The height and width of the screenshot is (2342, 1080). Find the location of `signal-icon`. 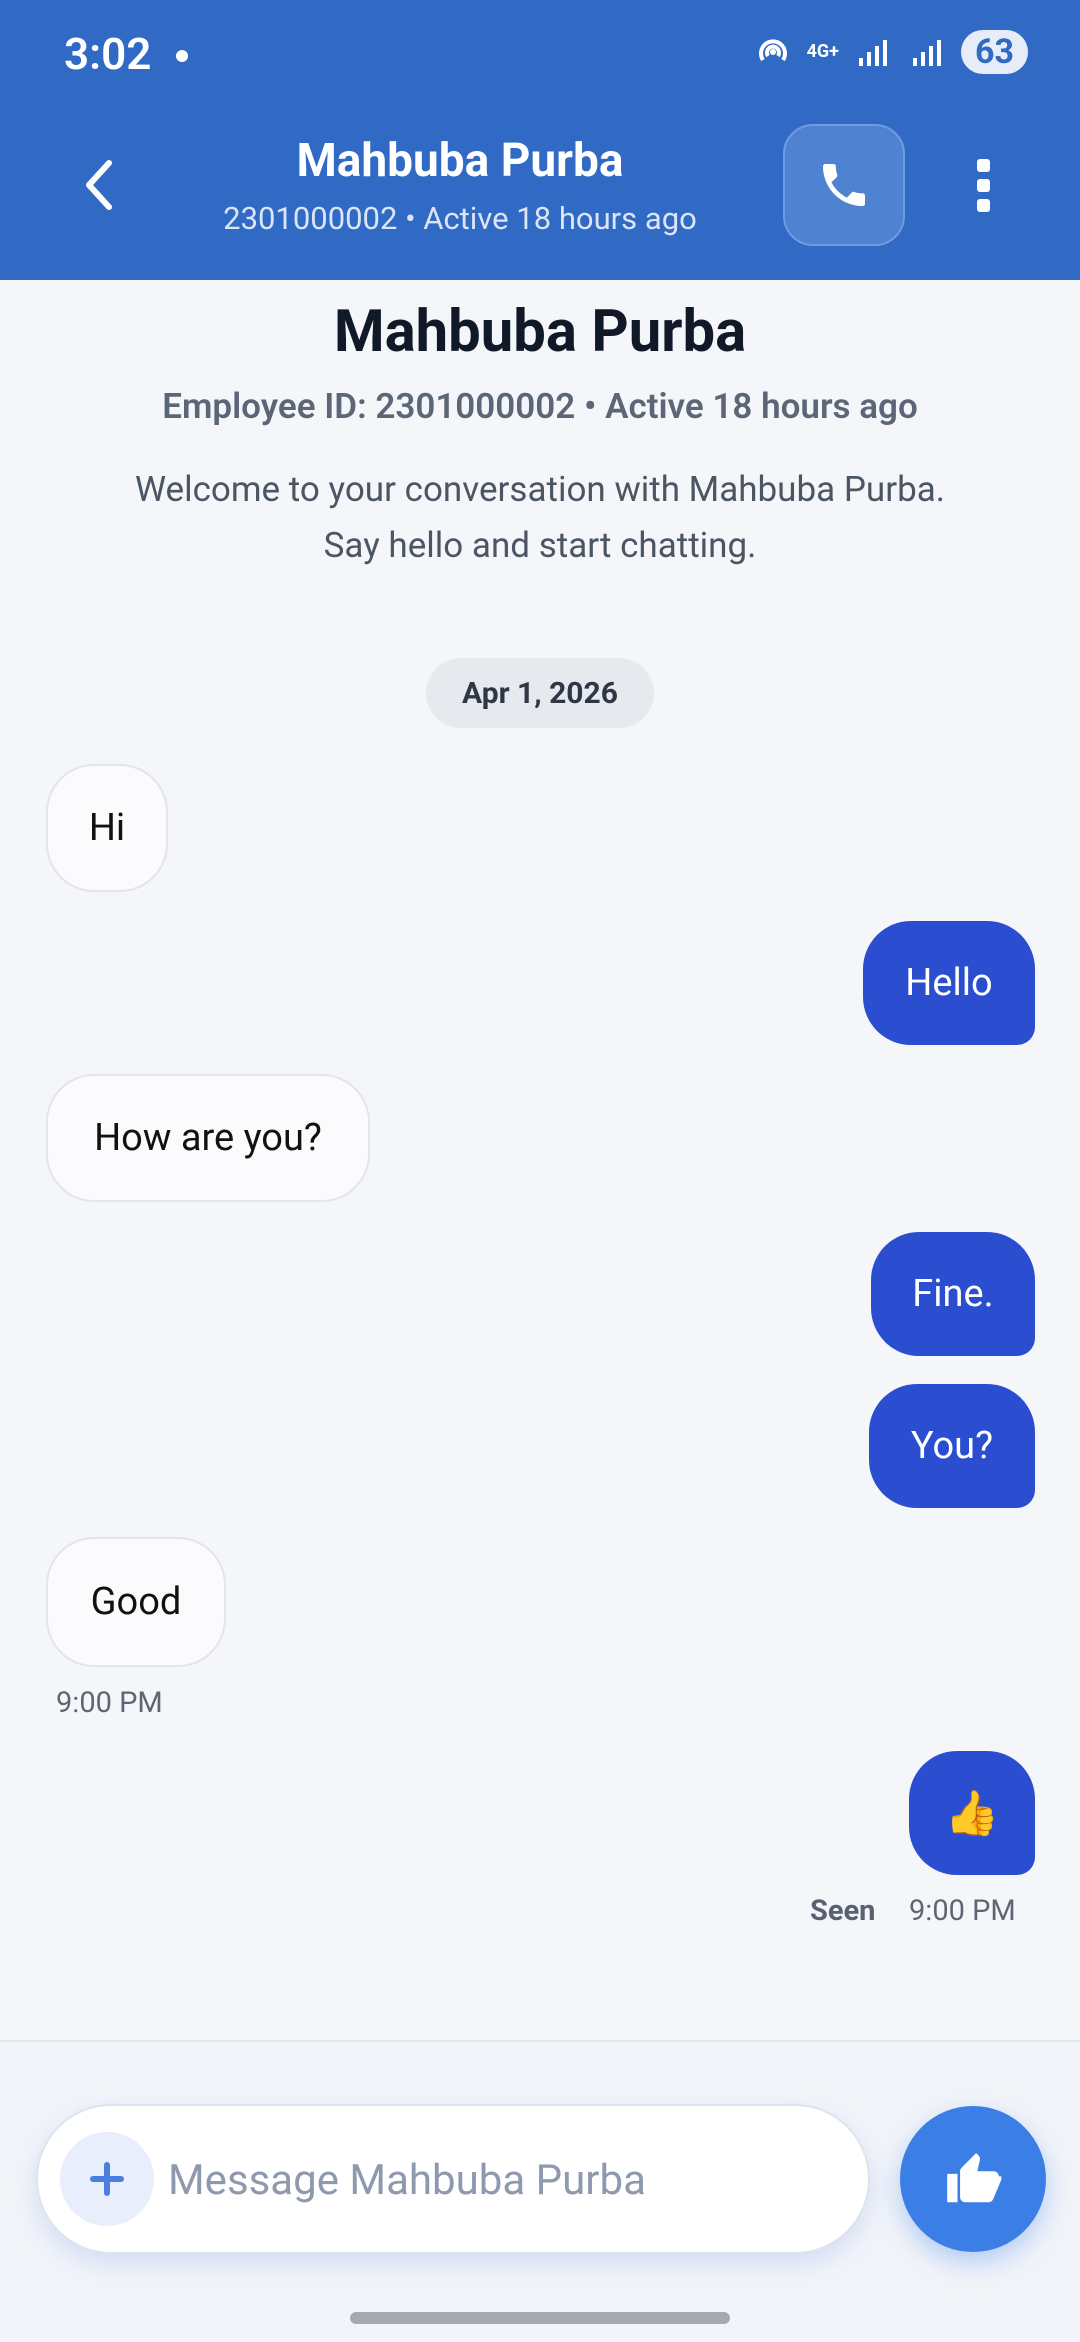

signal-icon is located at coordinates (873, 52).